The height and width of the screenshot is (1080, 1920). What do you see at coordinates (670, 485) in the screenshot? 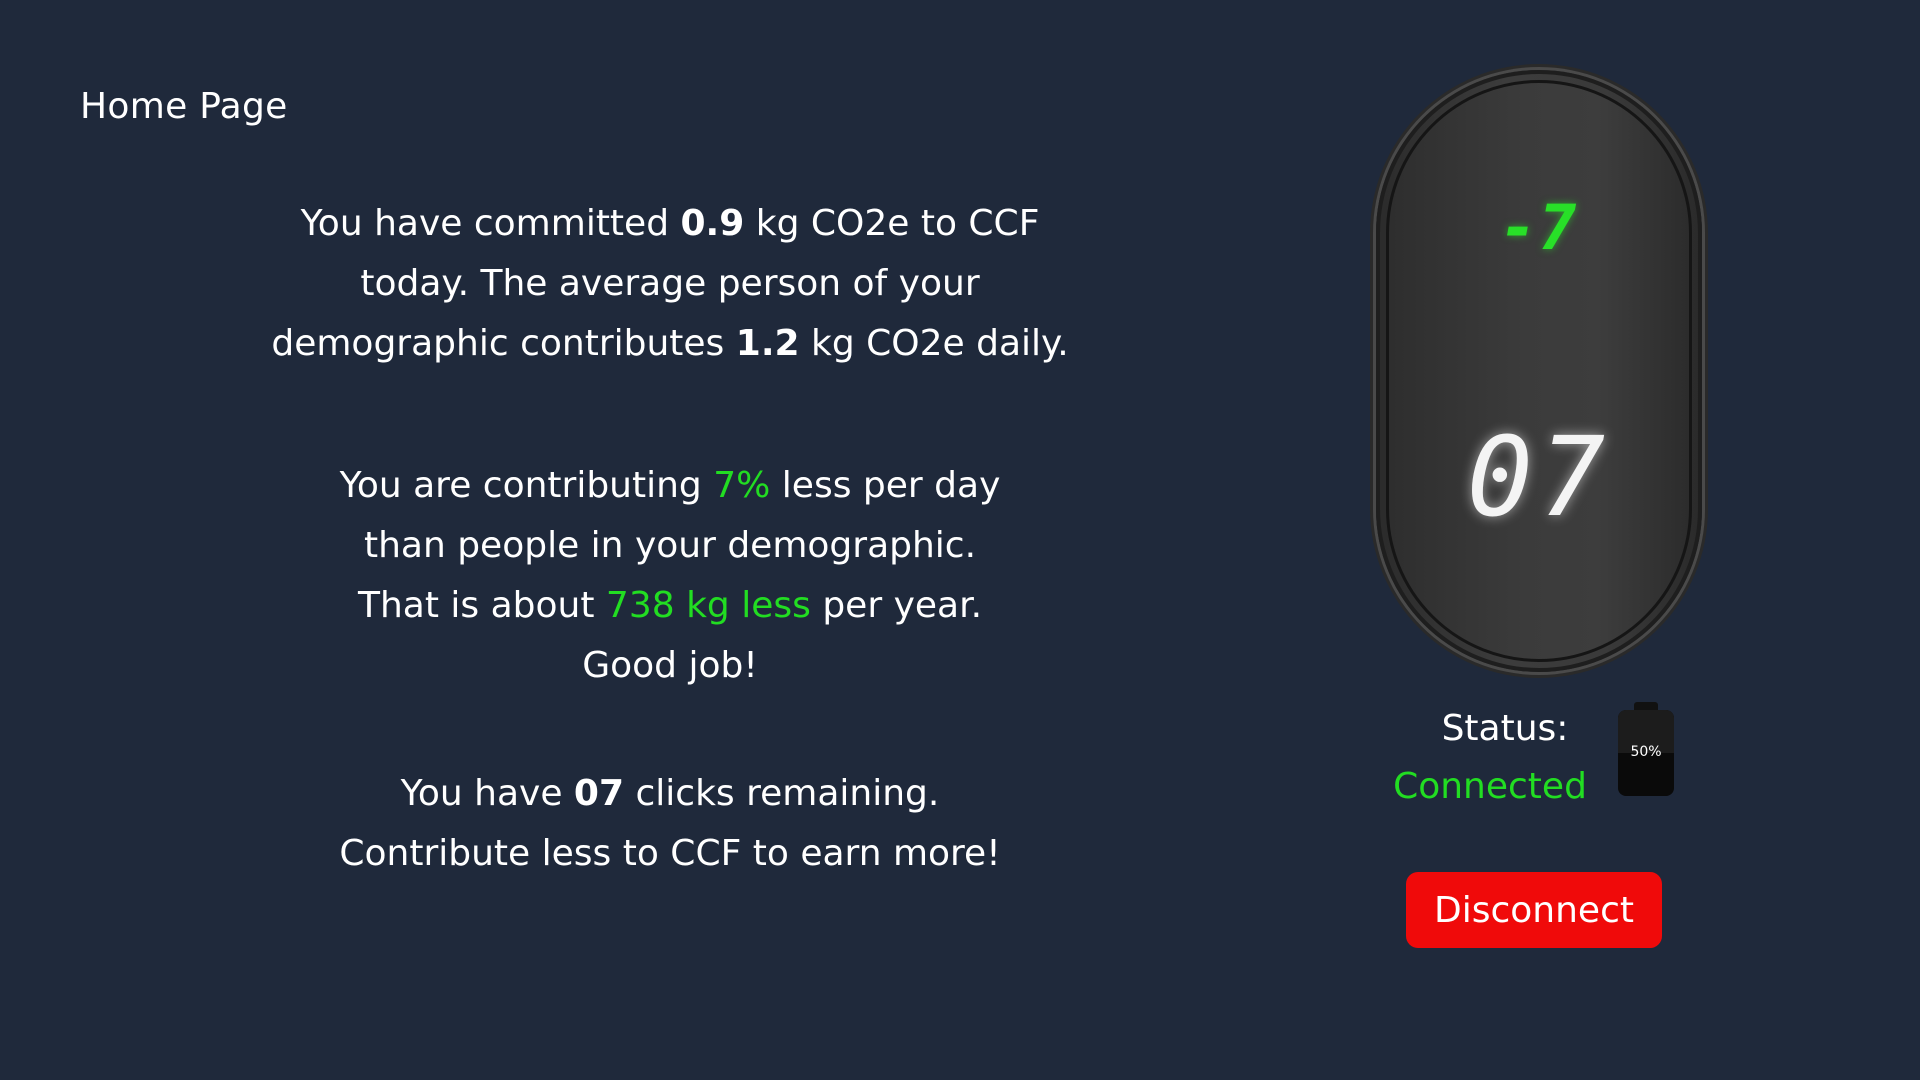
I see `comparison-line-1: You are contributing 7% less per day` at bounding box center [670, 485].